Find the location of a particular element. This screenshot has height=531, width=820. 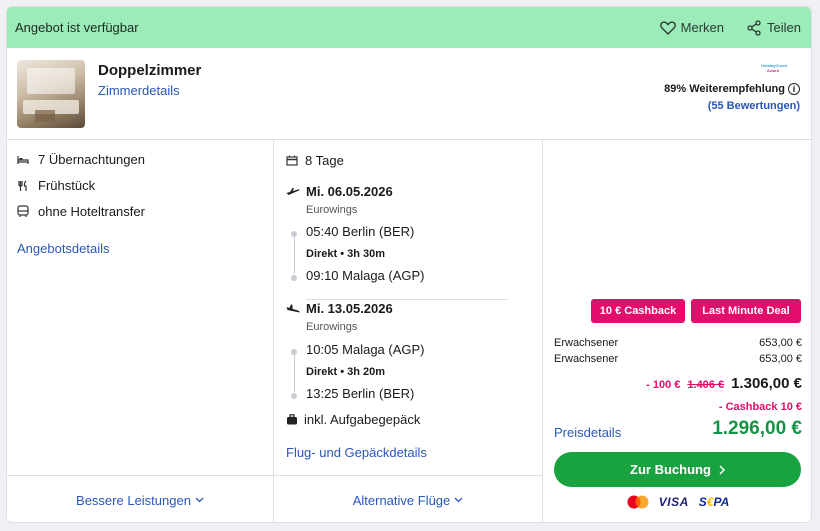

bed-icon is located at coordinates (23, 159).